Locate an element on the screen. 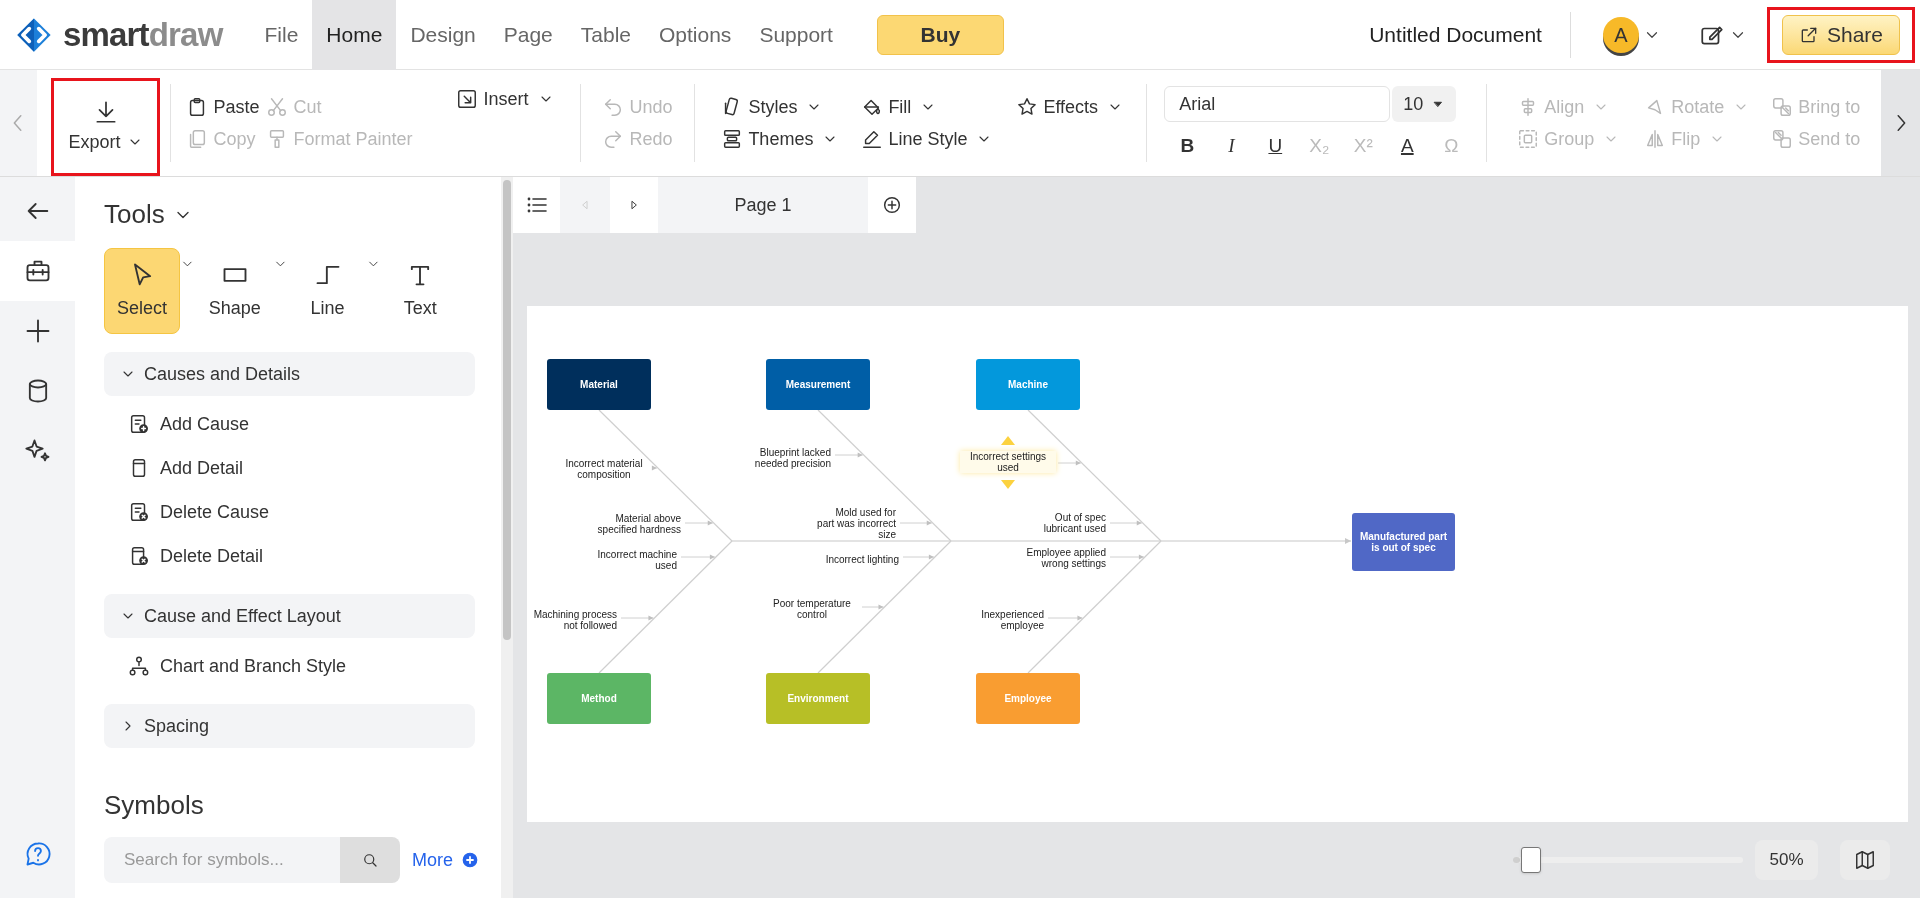  panel-item: Delete Detail is located at coordinates (184, 556).